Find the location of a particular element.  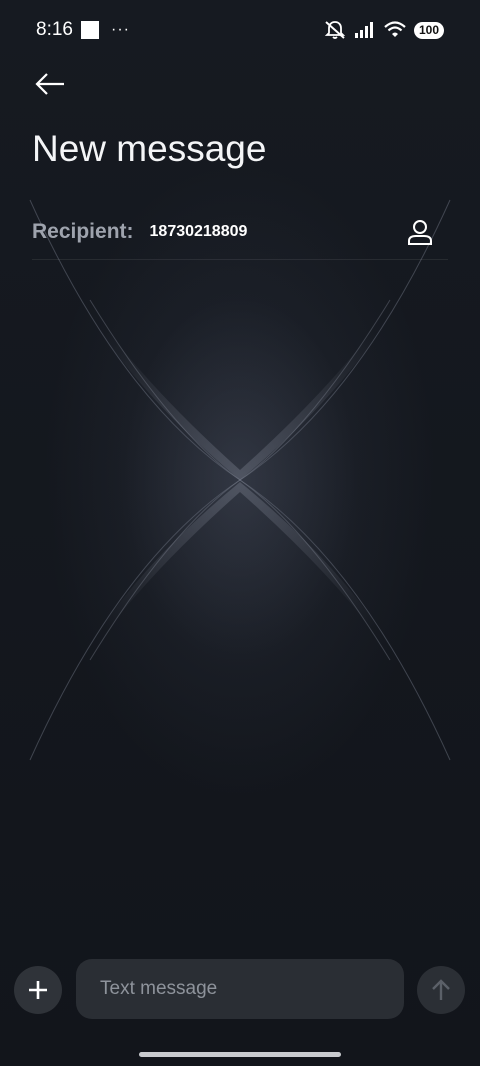

more-notifications-icon: ··· is located at coordinates (120, 29).